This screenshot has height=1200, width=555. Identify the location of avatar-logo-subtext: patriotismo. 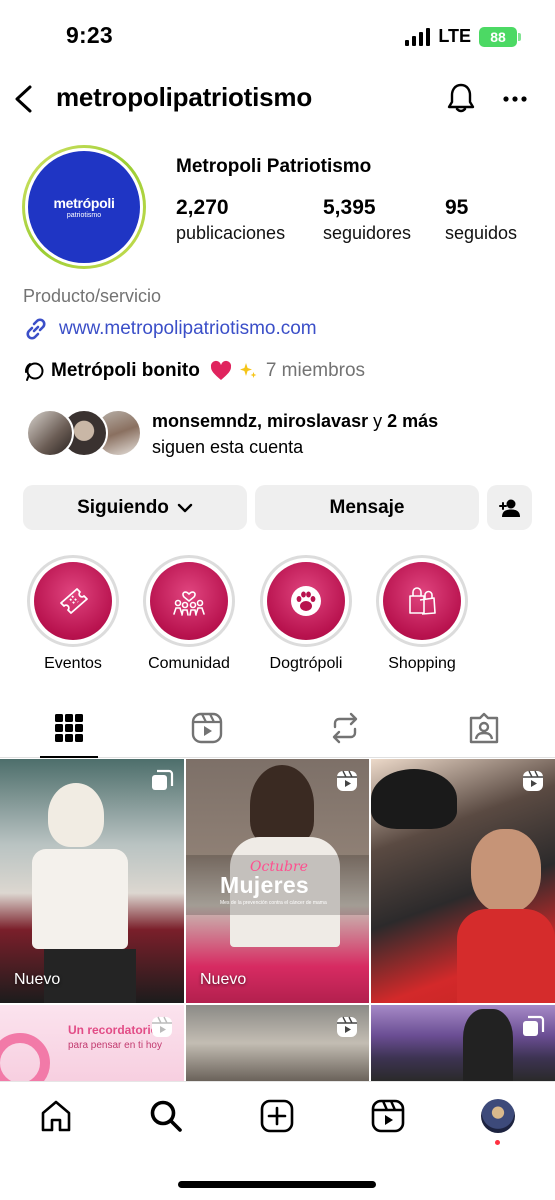
(84, 215).